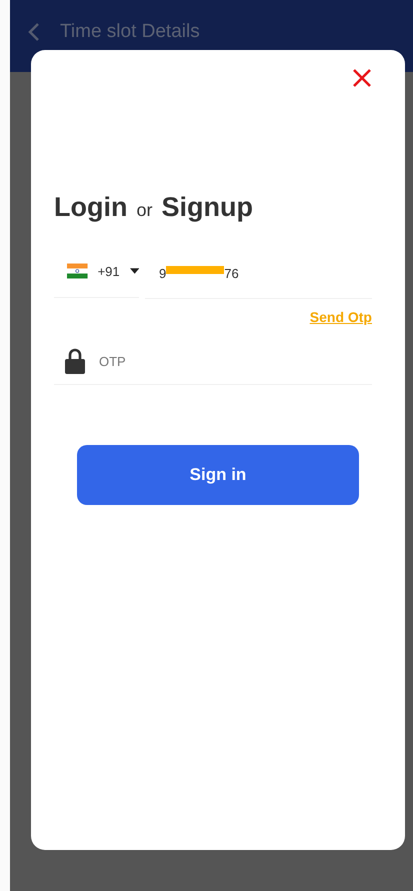 This screenshot has width=413, height=891. Describe the element at coordinates (134, 271) in the screenshot. I see `dropdown-caret-icon` at that location.